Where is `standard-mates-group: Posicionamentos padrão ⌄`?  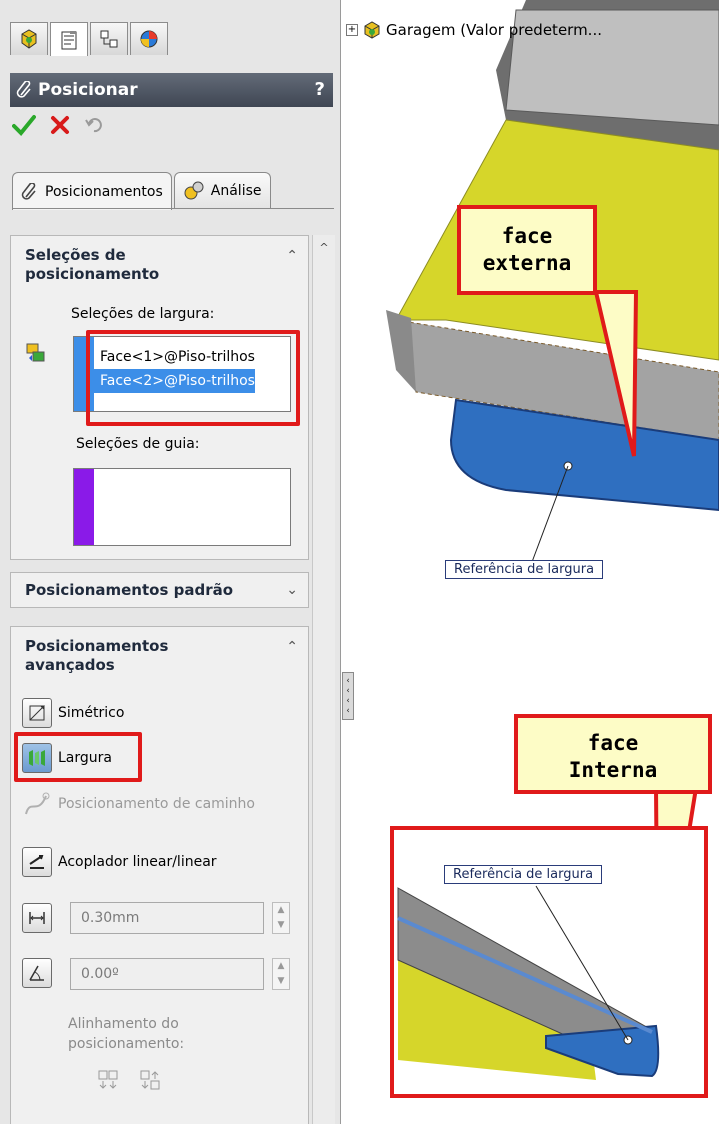 standard-mates-group: Posicionamentos padrão ⌄ is located at coordinates (159, 590).